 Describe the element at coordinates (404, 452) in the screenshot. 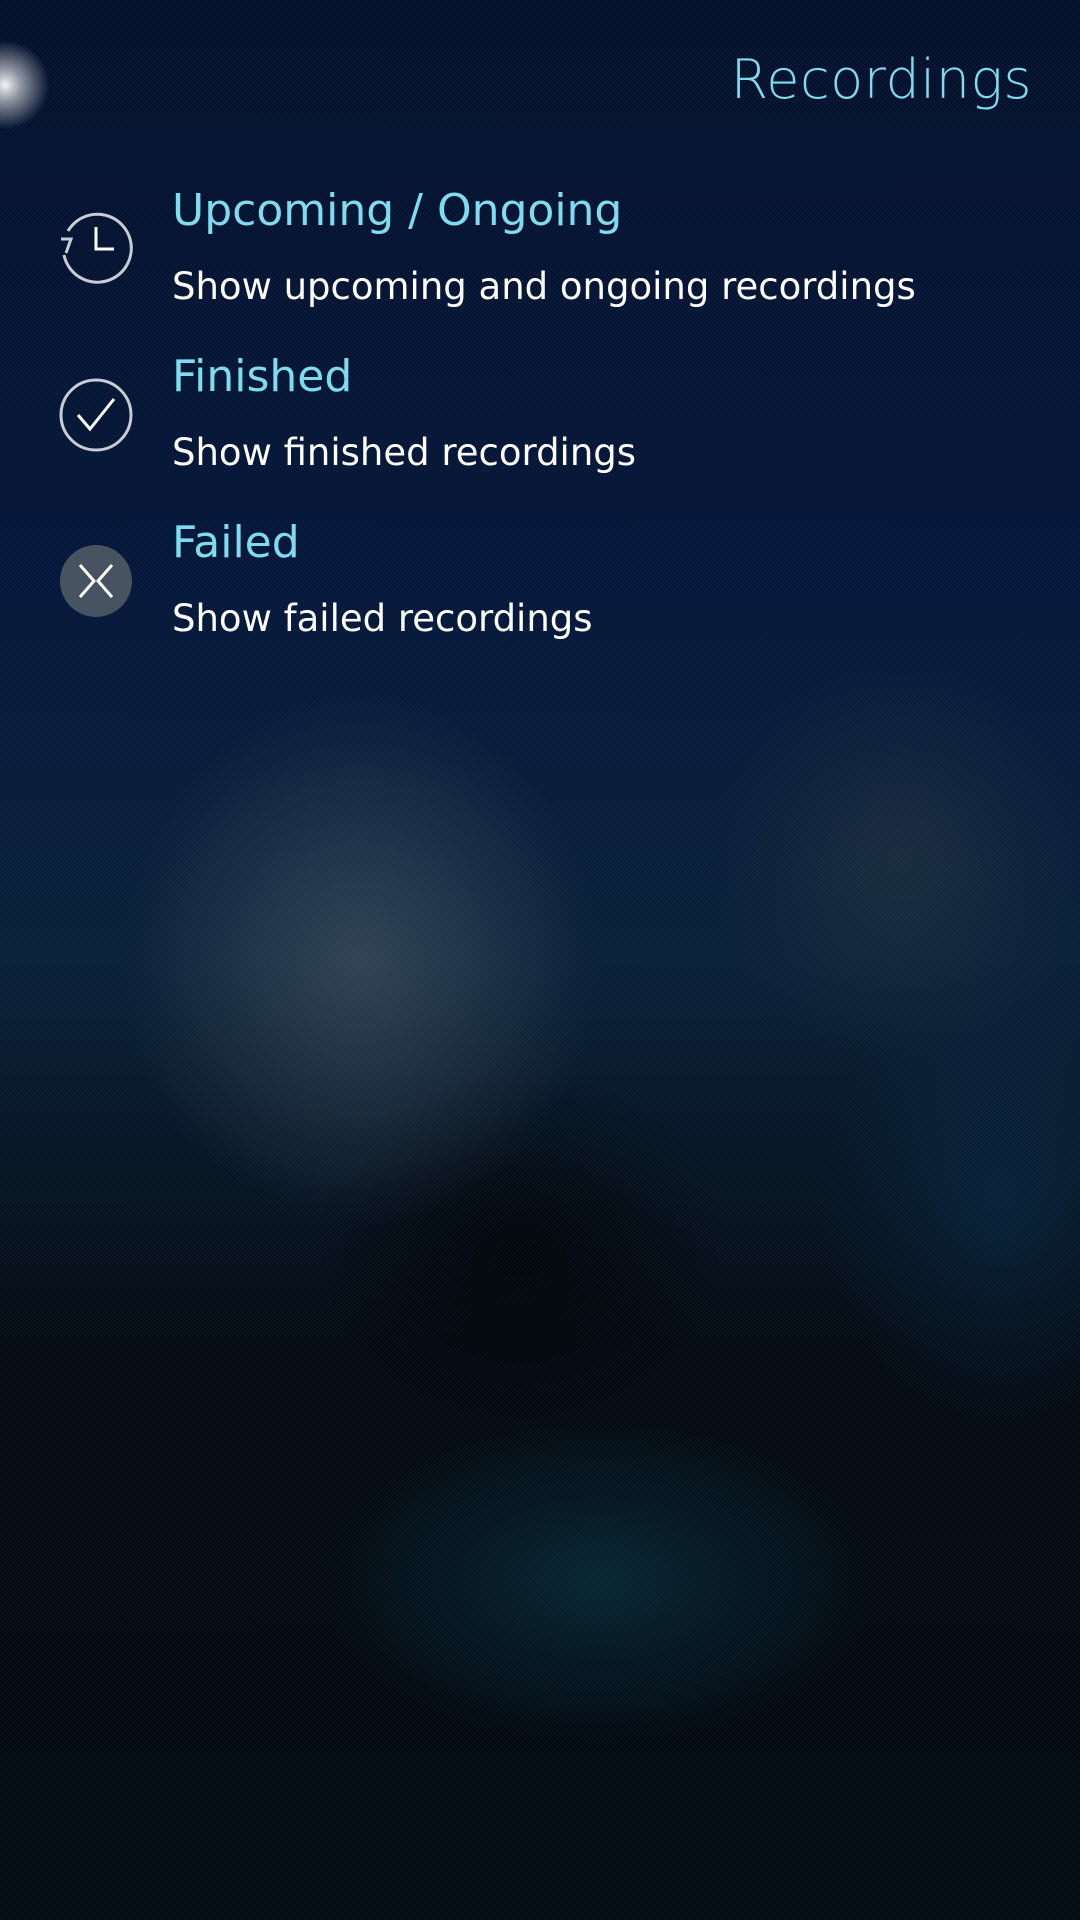

I see `menu-item-description: Show finished recordings` at that location.